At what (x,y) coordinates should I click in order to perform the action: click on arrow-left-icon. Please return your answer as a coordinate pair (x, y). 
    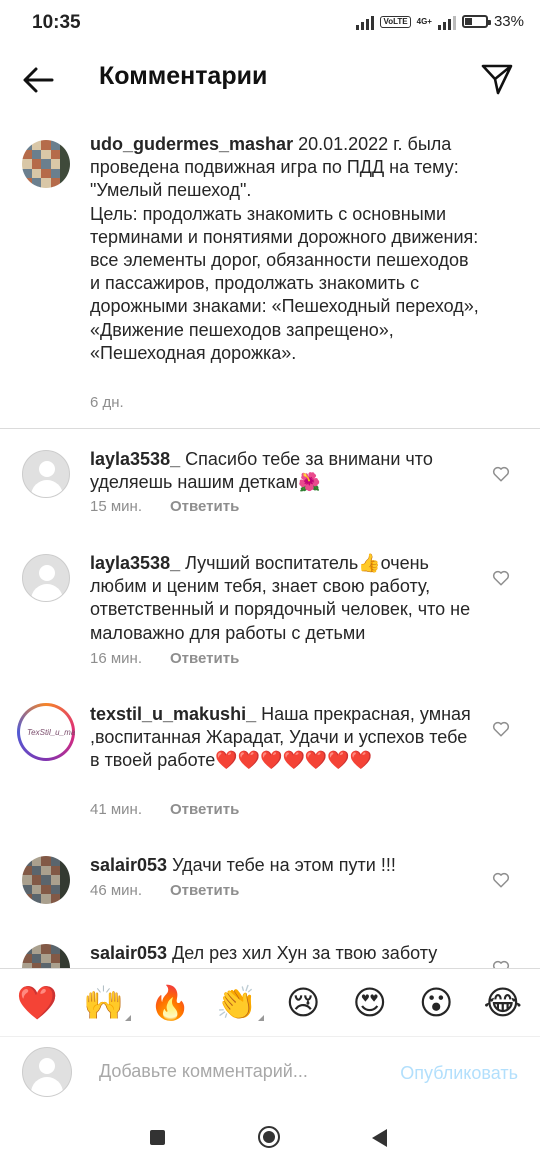
    Looking at the image, I should click on (38, 80).